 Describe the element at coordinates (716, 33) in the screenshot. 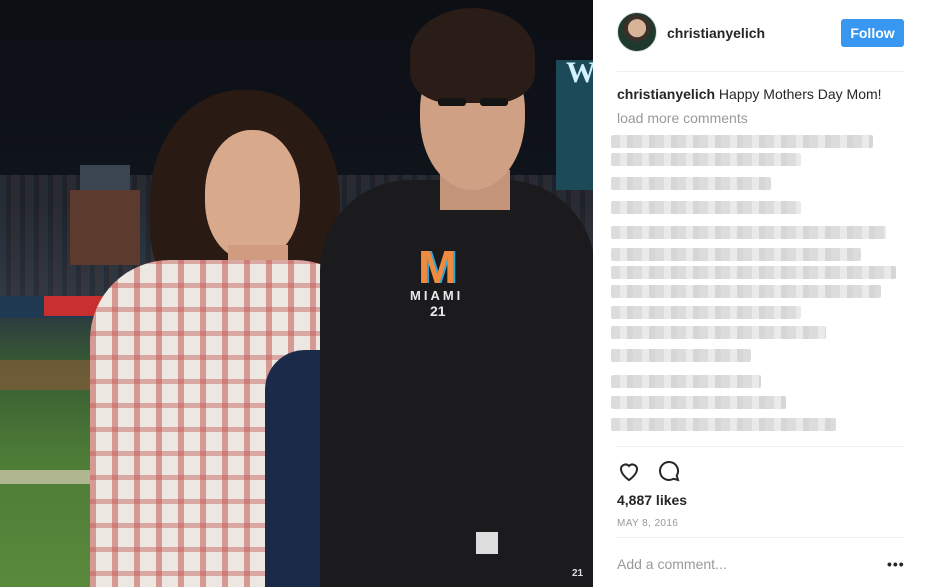

I see `username-link: christianyelich` at that location.